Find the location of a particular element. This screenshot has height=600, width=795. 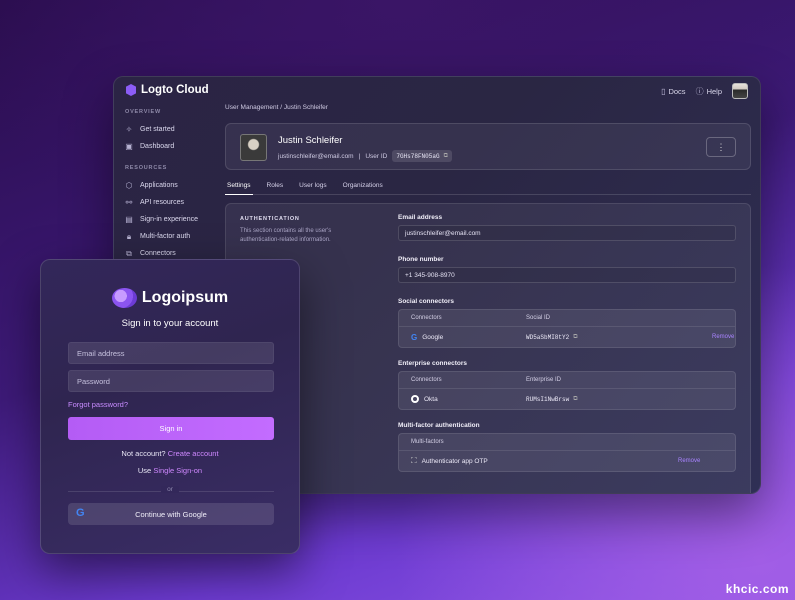

tab-bar: Settings Roles User logs Organizations is located at coordinates (488, 187).